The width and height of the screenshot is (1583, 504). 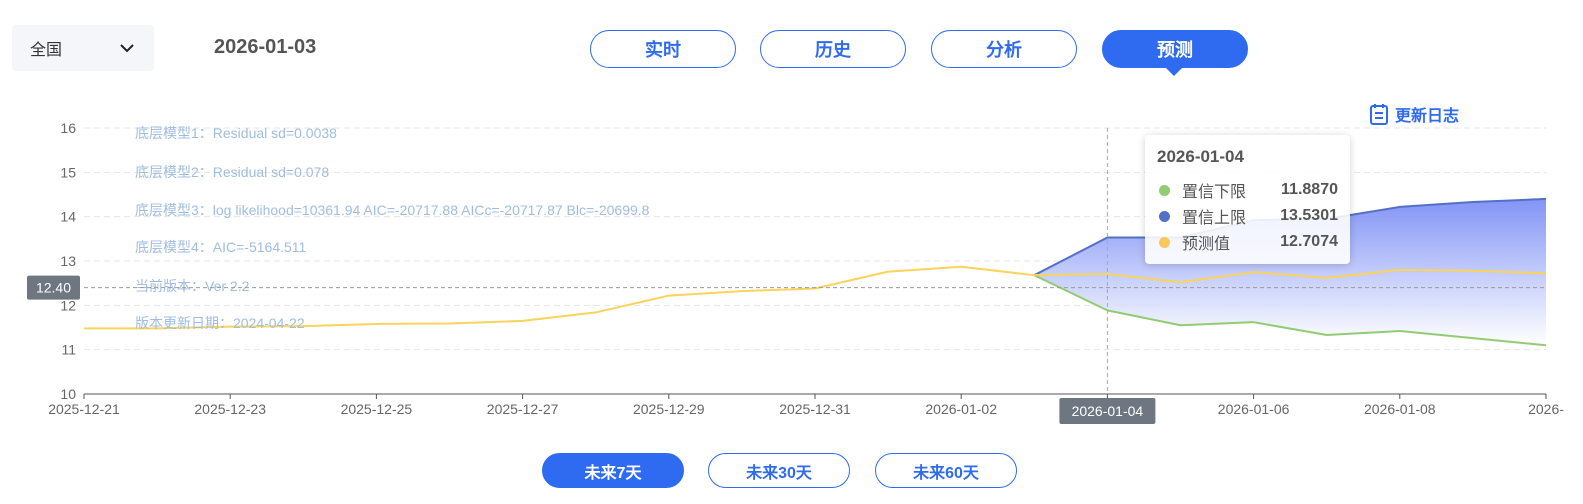 What do you see at coordinates (1254, 409) in the screenshot?
I see `x-tick-label: 2026-01-06` at bounding box center [1254, 409].